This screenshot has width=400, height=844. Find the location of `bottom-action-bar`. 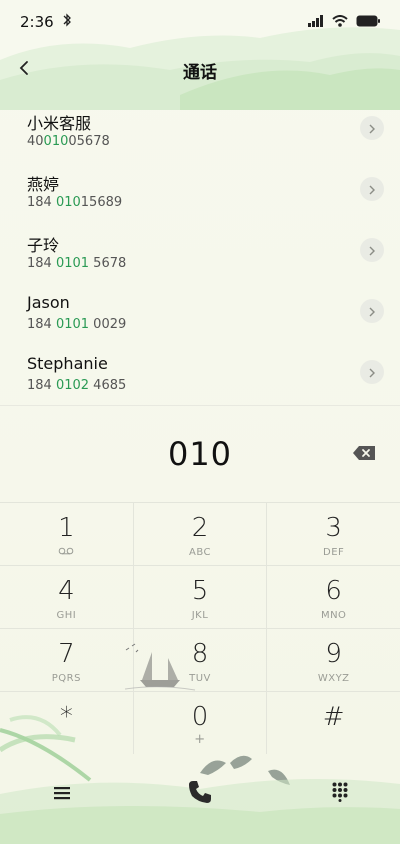

bottom-action-bar is located at coordinates (200, 799).